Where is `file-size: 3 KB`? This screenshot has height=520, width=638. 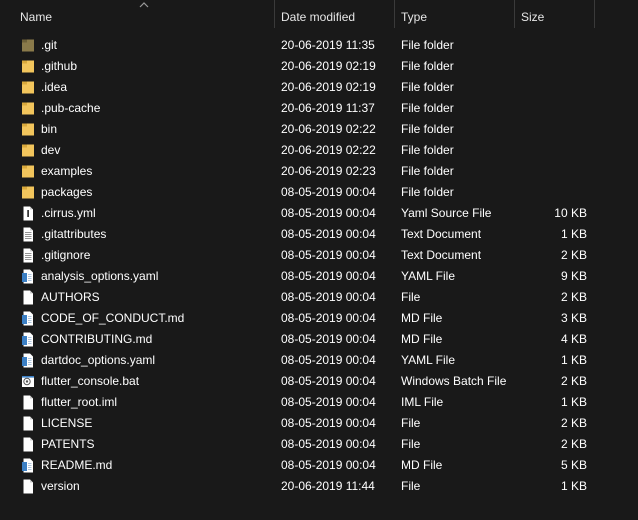 file-size: 3 KB is located at coordinates (573, 318).